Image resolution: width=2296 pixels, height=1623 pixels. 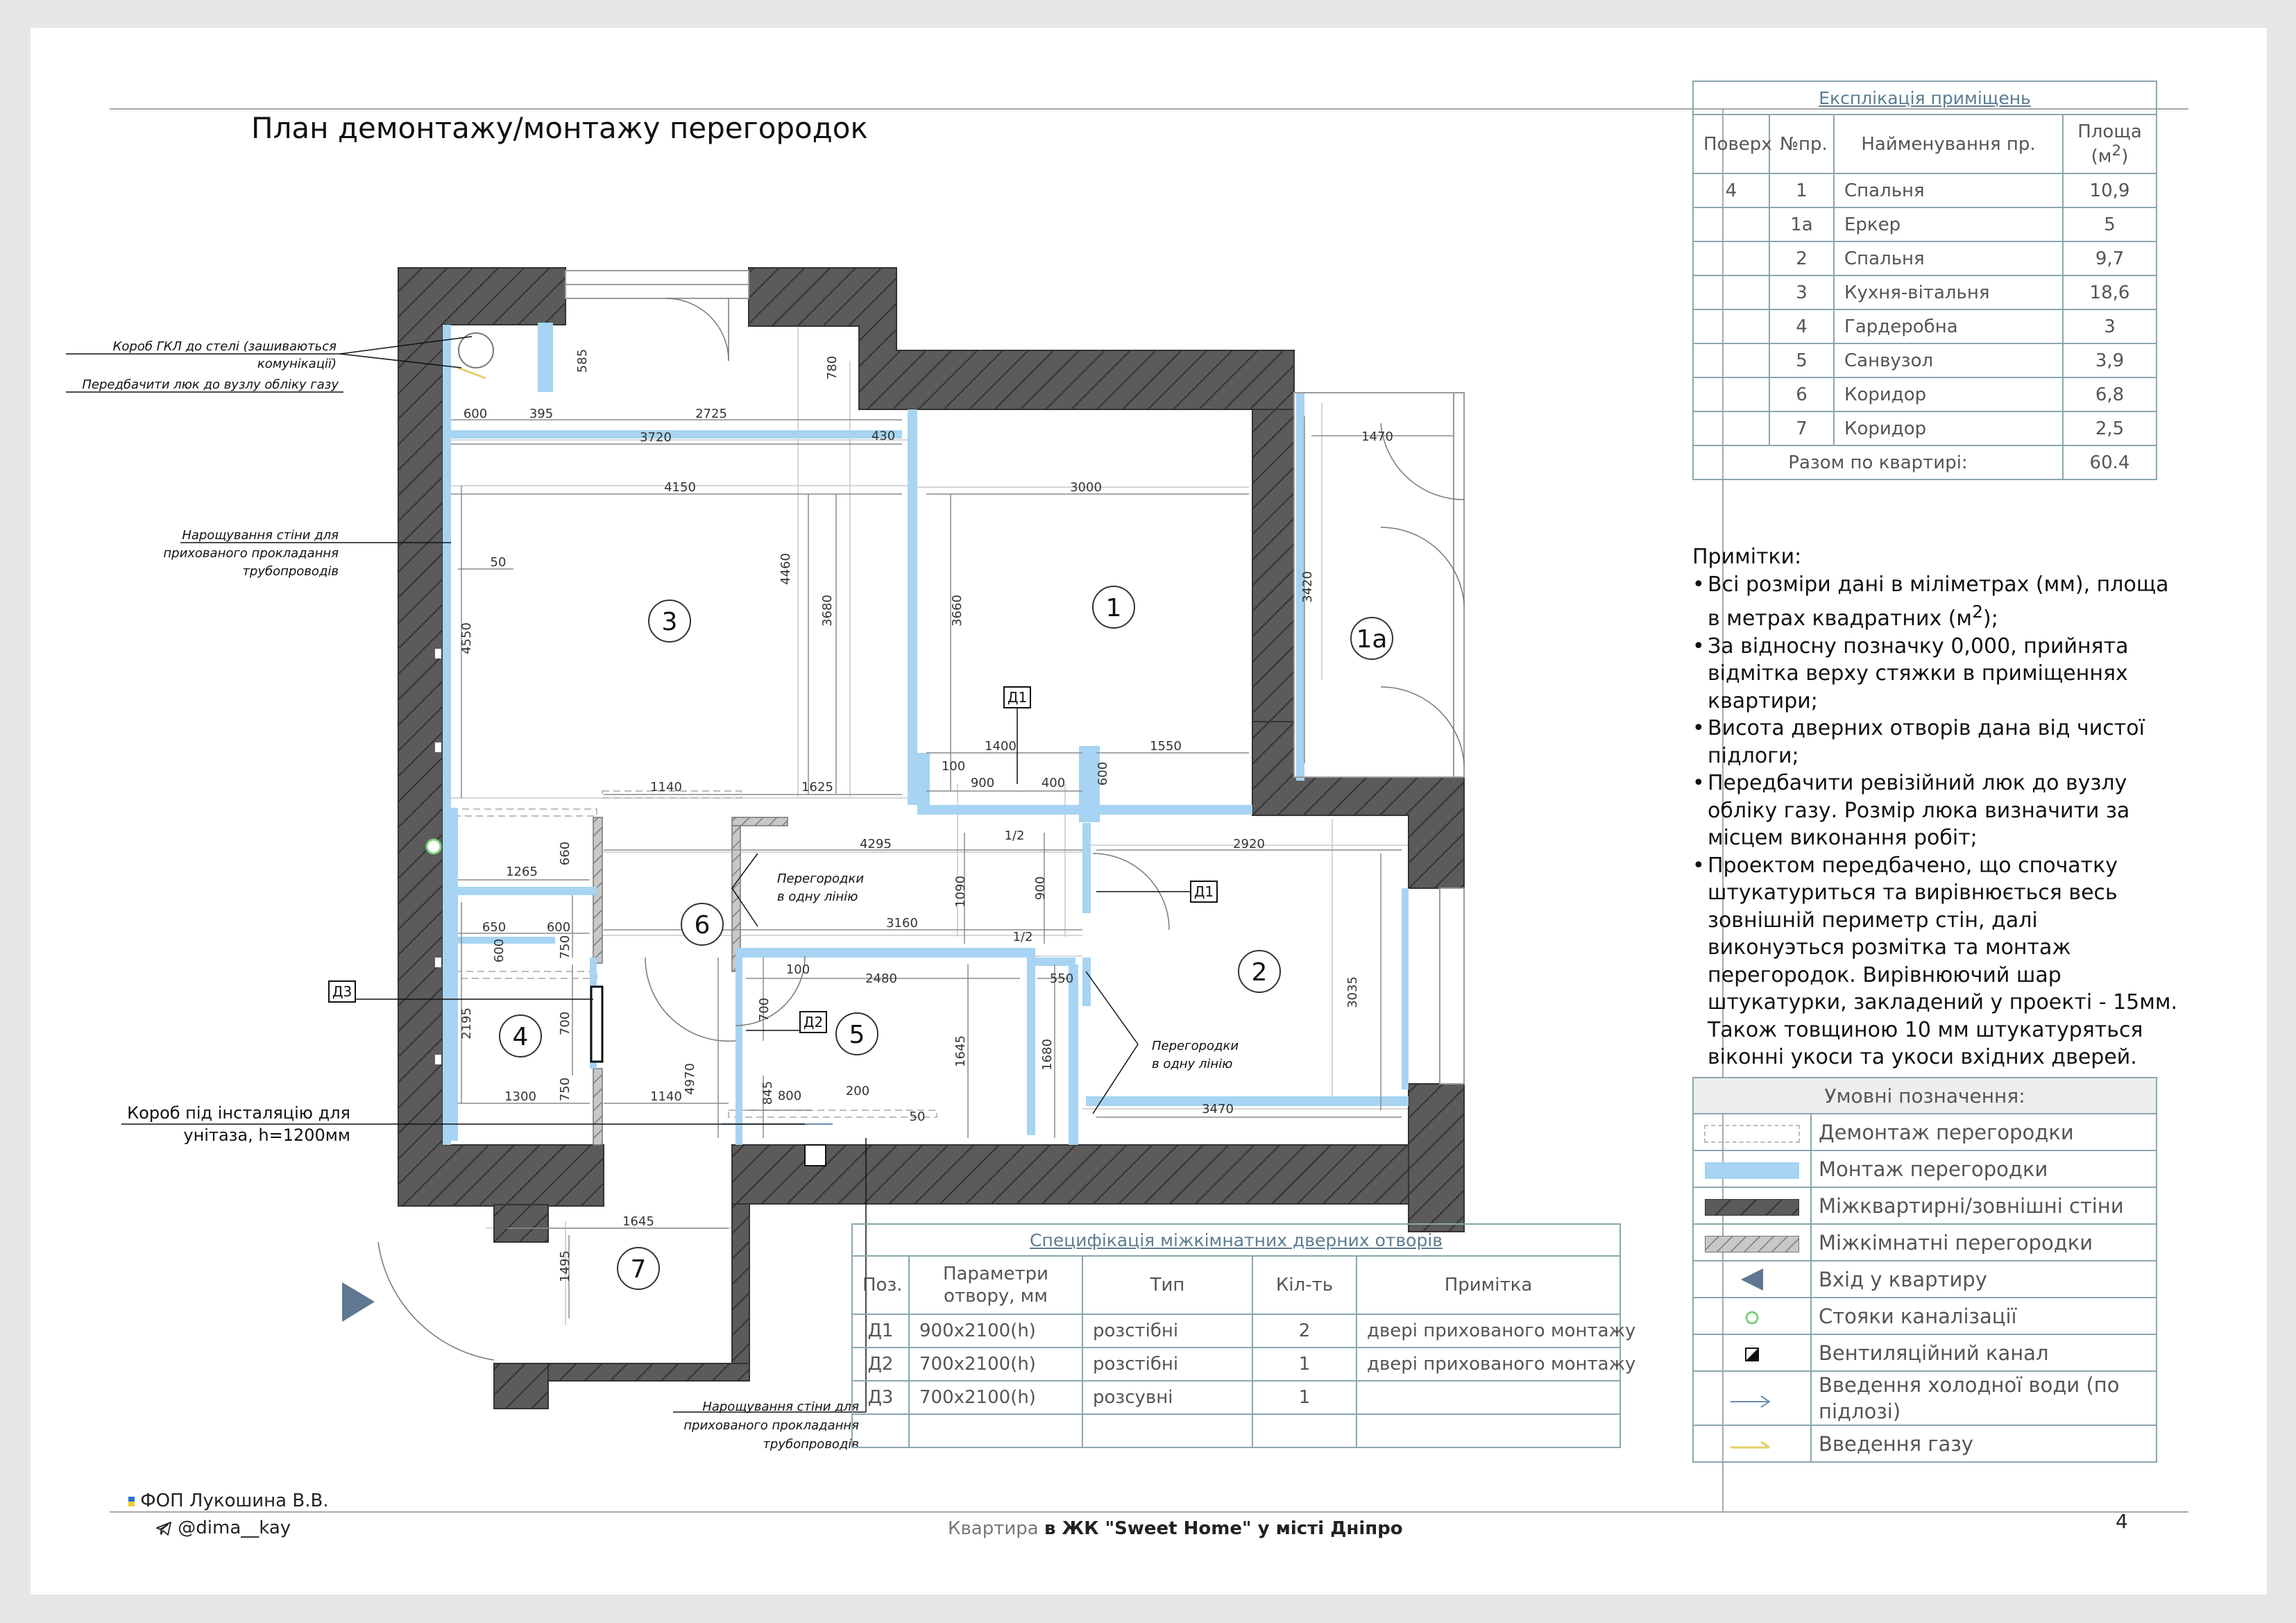 I want to click on wall-build-bottom-3: трубопроводів, so click(x=811, y=1444).